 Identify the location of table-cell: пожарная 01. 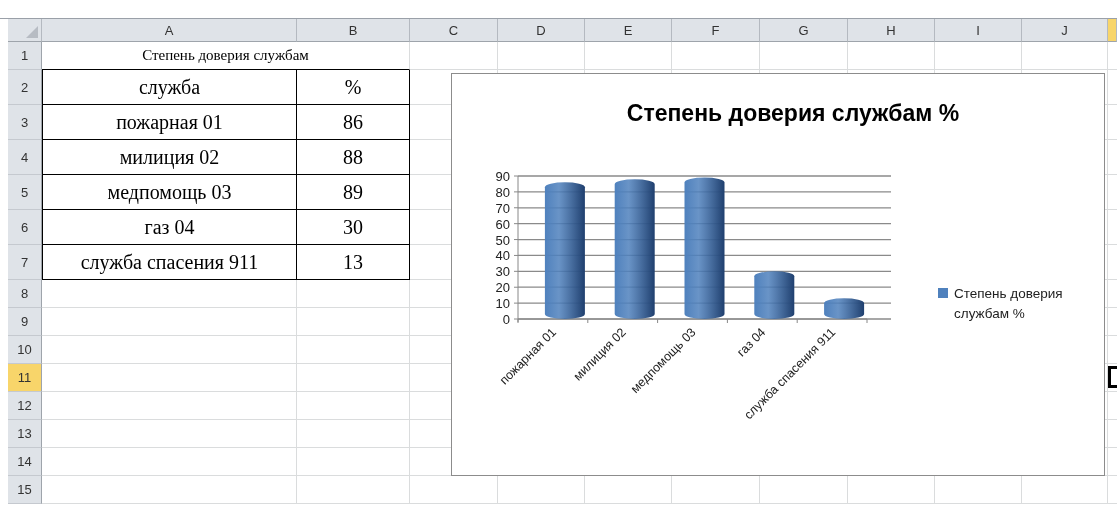
(169, 122).